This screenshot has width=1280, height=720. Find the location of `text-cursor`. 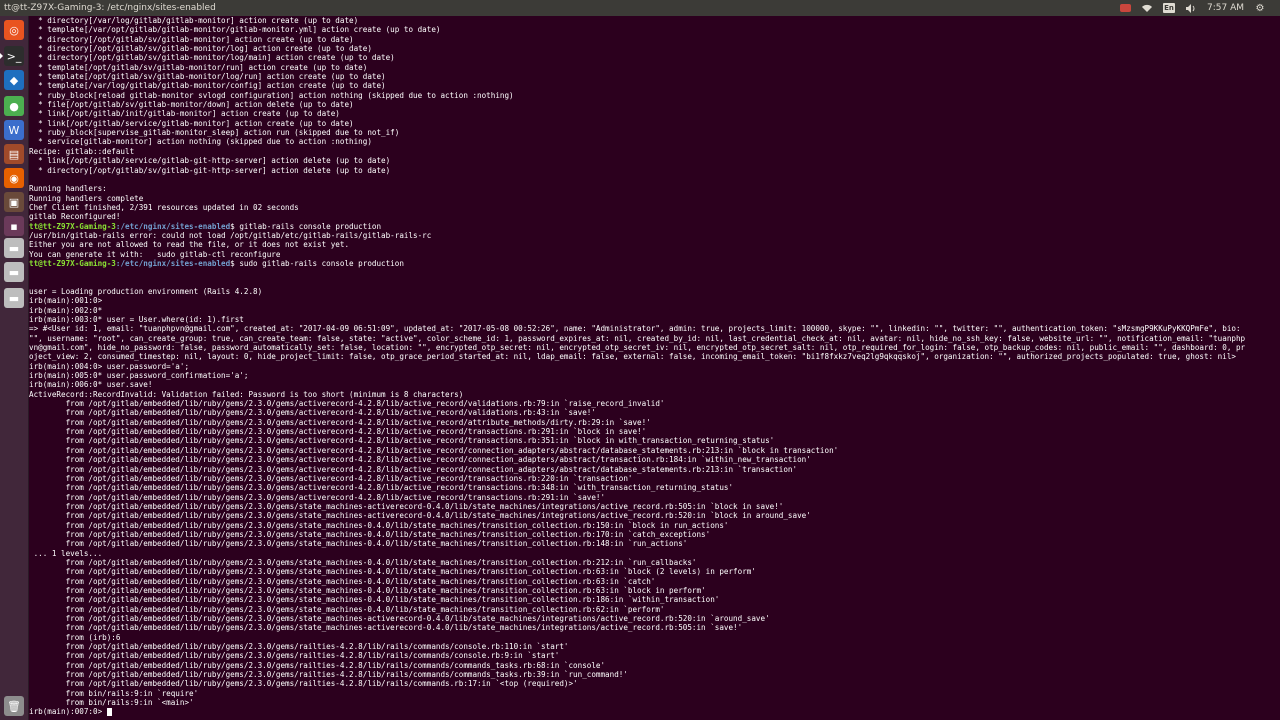

text-cursor is located at coordinates (109, 712).